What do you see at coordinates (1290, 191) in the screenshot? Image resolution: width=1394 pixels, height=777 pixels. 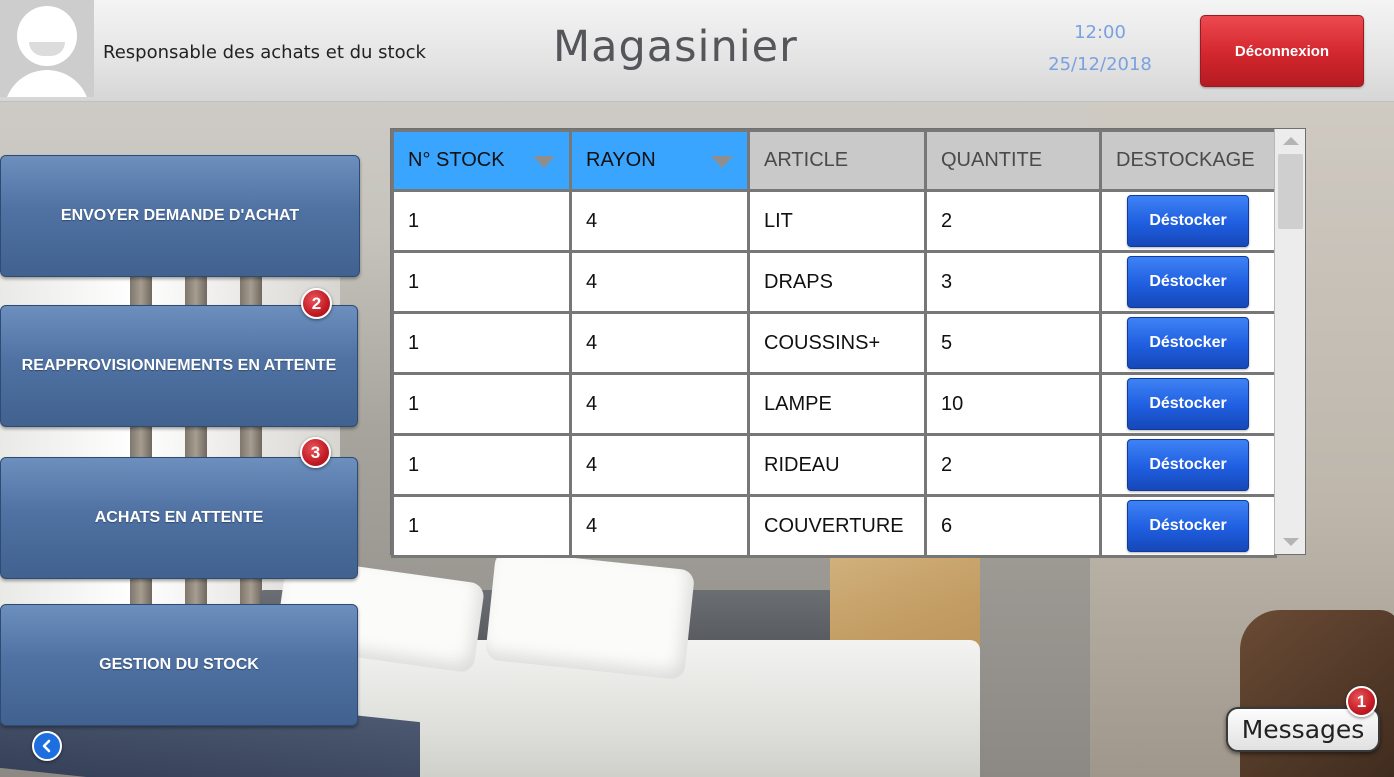 I see `scroll-thumb` at bounding box center [1290, 191].